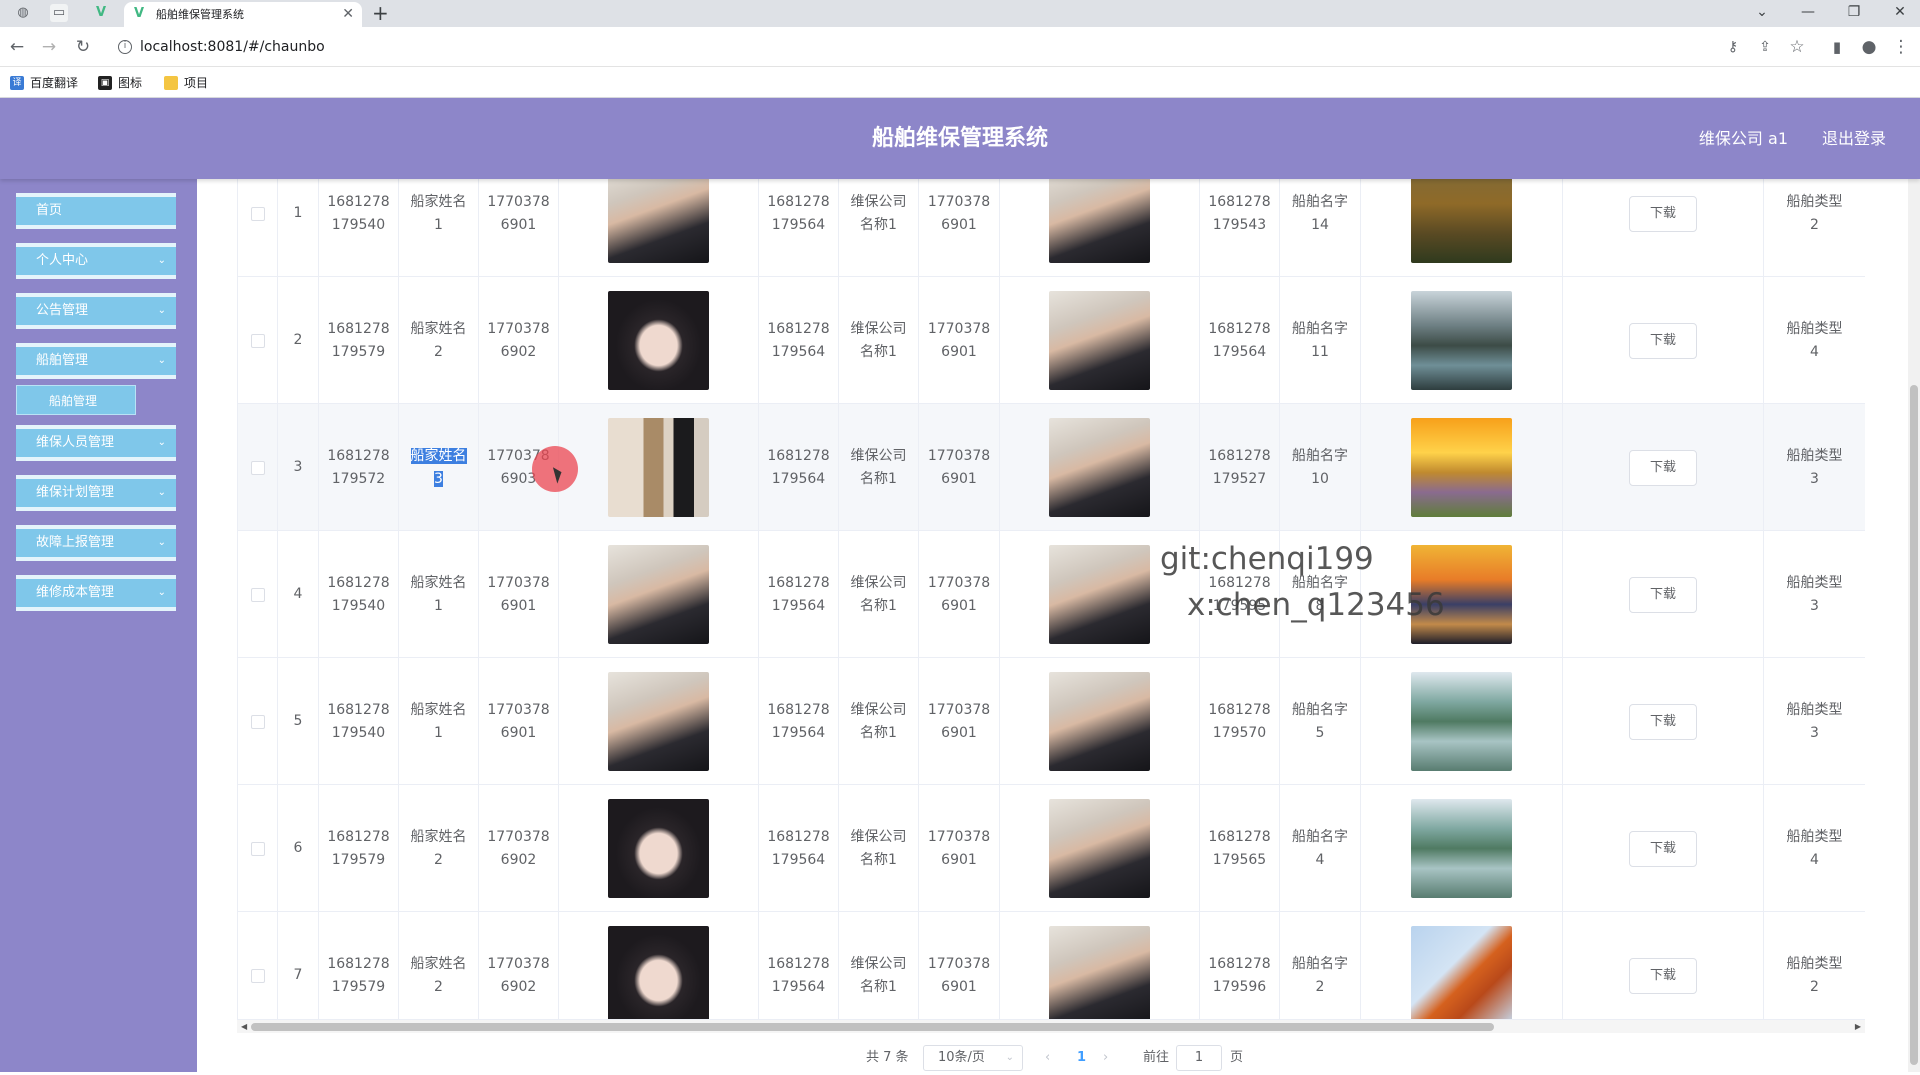  Describe the element at coordinates (17, 47) in the screenshot. I see `back-icon: ←` at that location.